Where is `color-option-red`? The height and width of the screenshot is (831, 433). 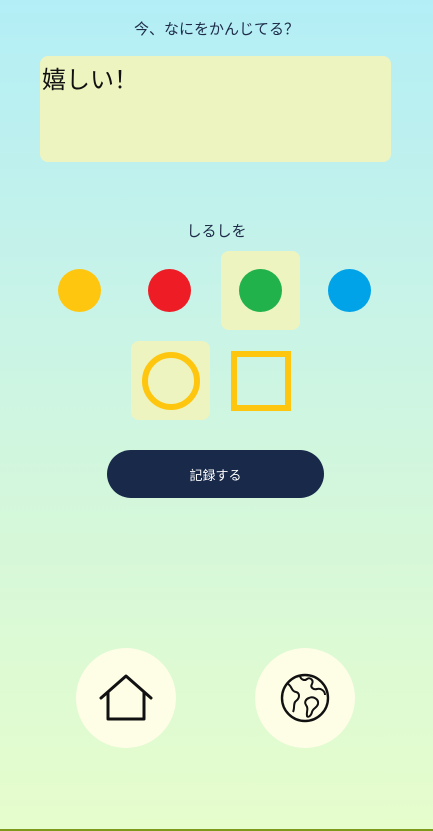
color-option-red is located at coordinates (169, 290).